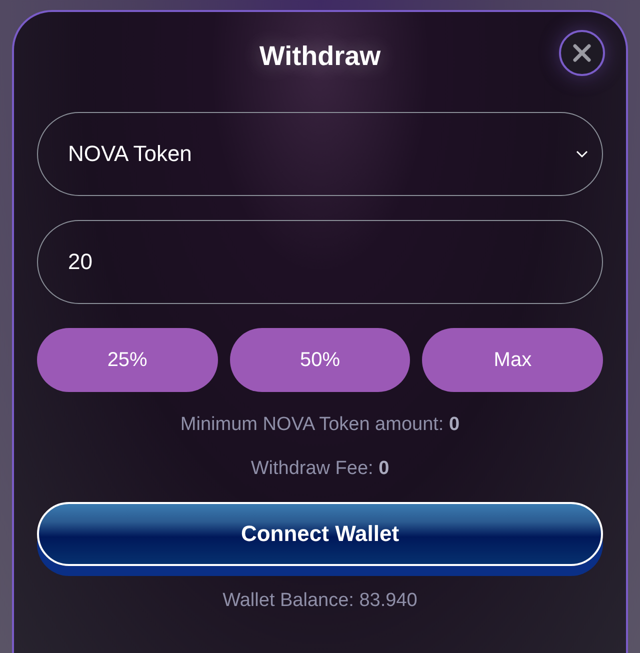  I want to click on percentage-button: 50%, so click(320, 360).